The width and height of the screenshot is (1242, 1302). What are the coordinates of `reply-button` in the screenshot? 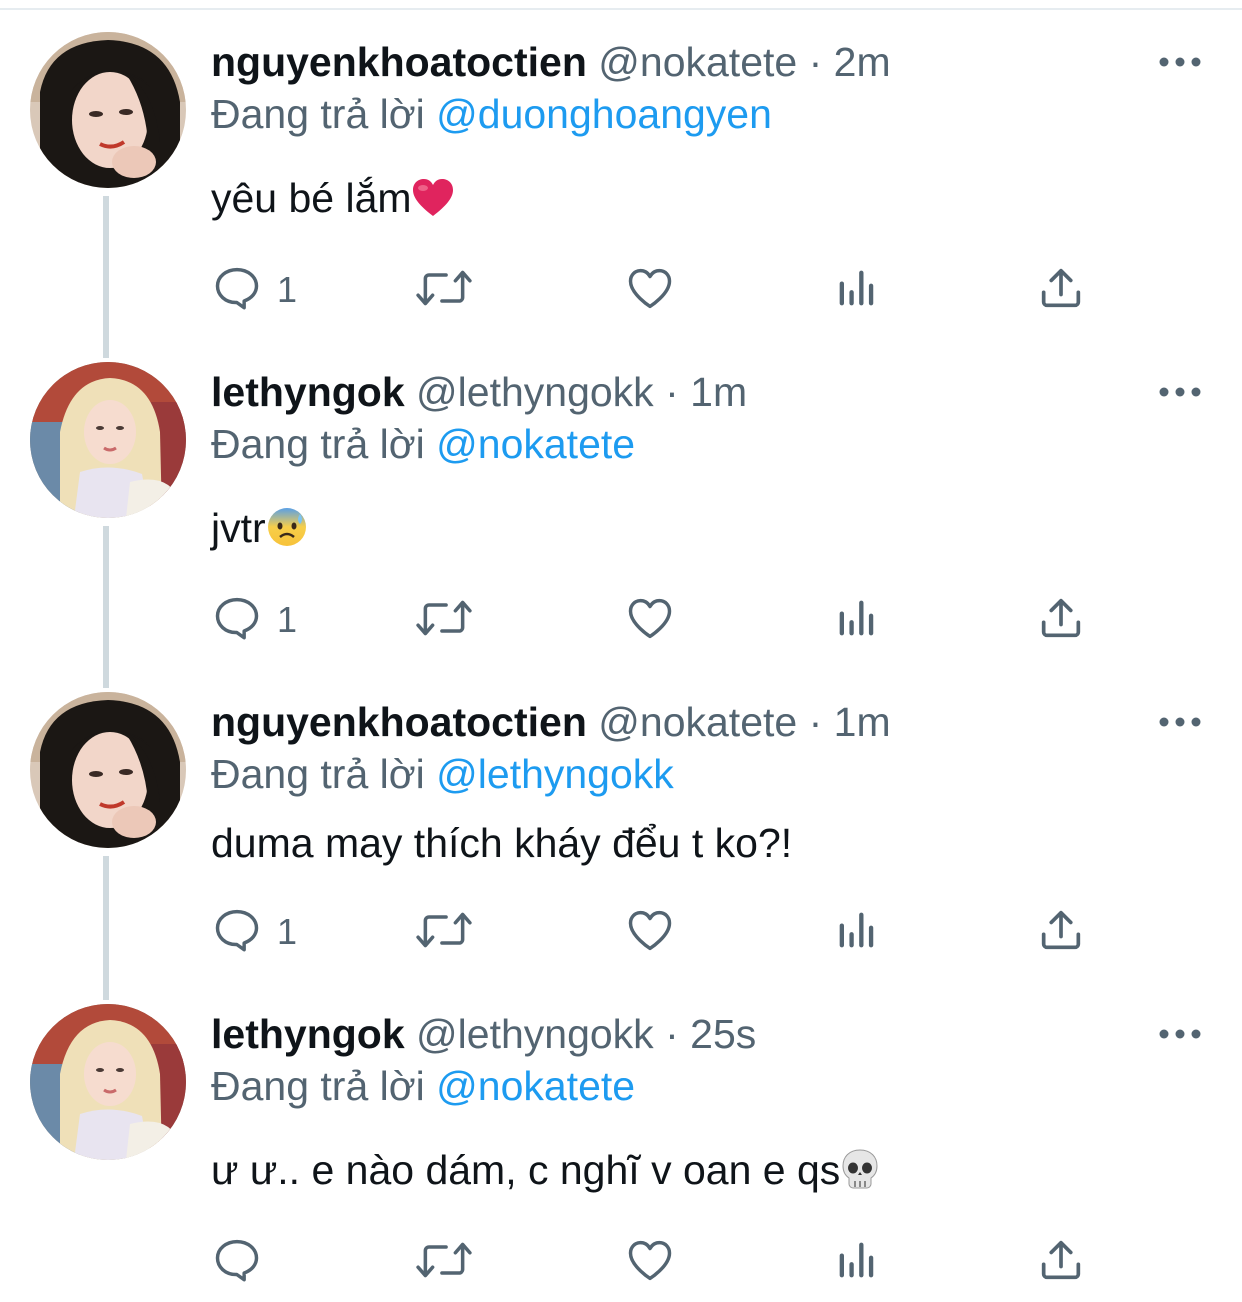 It's located at (244, 1262).